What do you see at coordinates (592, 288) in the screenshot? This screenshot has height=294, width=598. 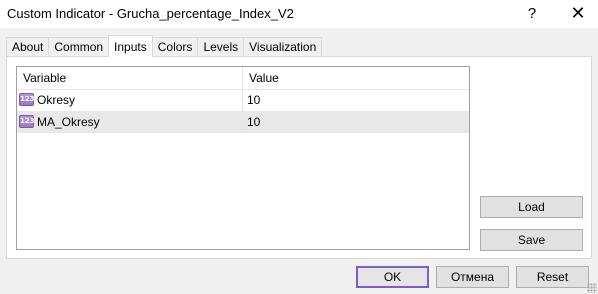 I see `resize-grip-icon` at bounding box center [592, 288].